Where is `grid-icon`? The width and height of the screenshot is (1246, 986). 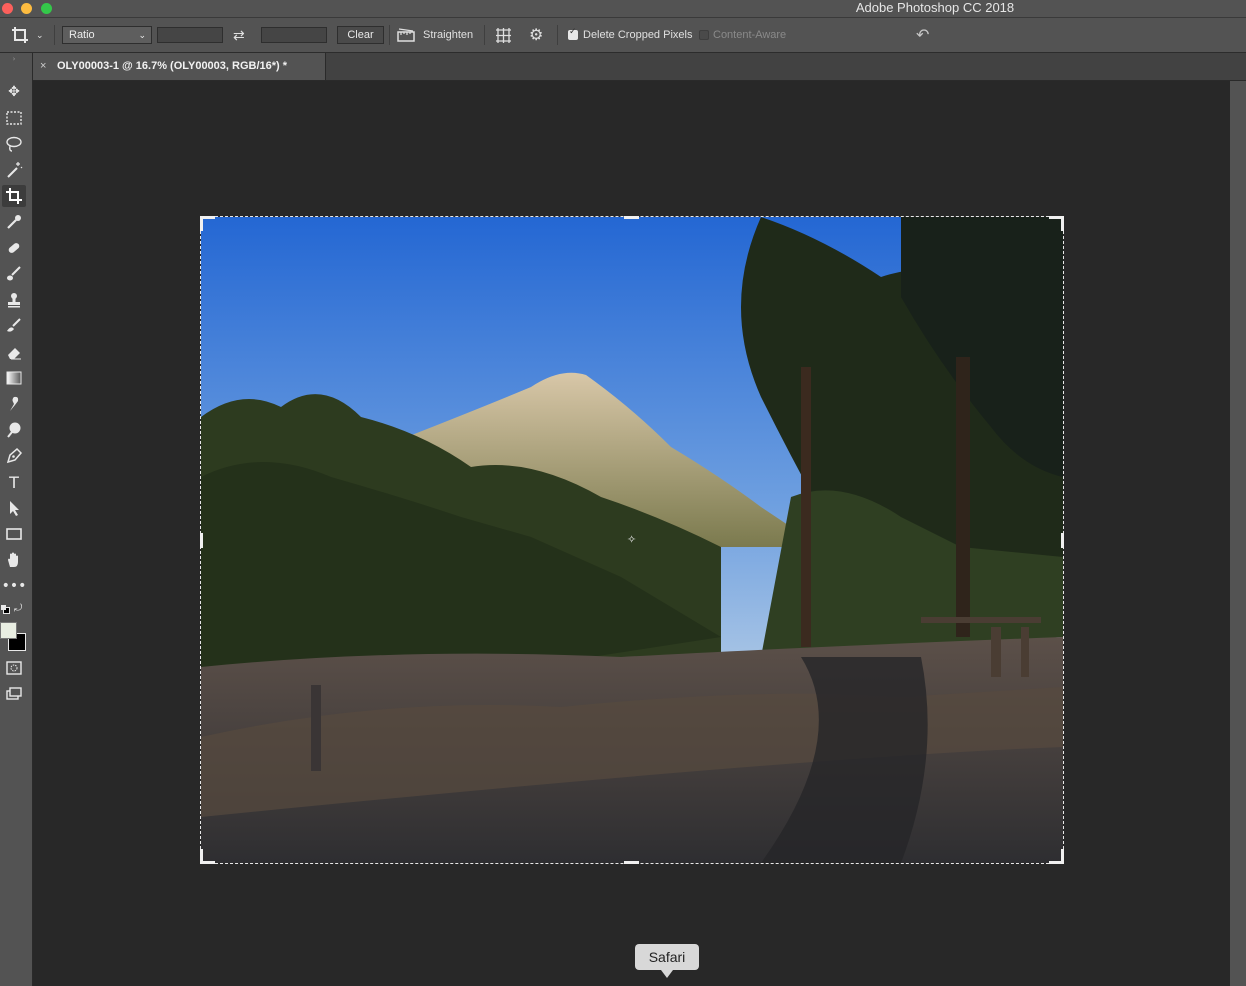
grid-icon is located at coordinates (503, 35).